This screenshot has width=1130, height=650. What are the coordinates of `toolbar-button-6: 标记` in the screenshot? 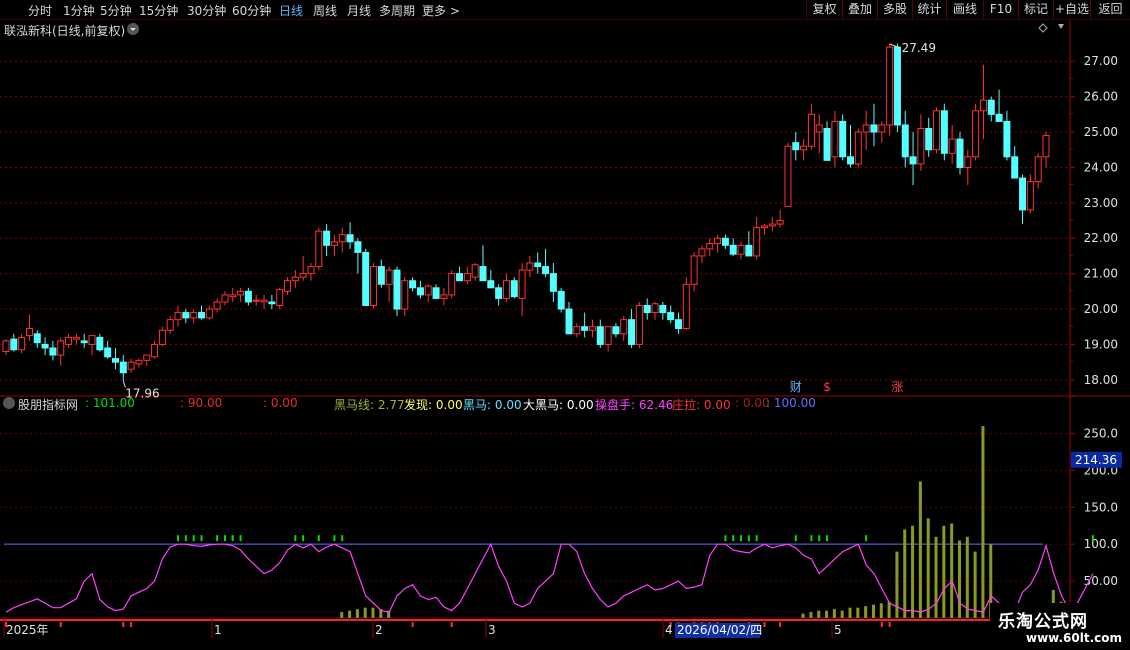 It's located at (1035, 10).